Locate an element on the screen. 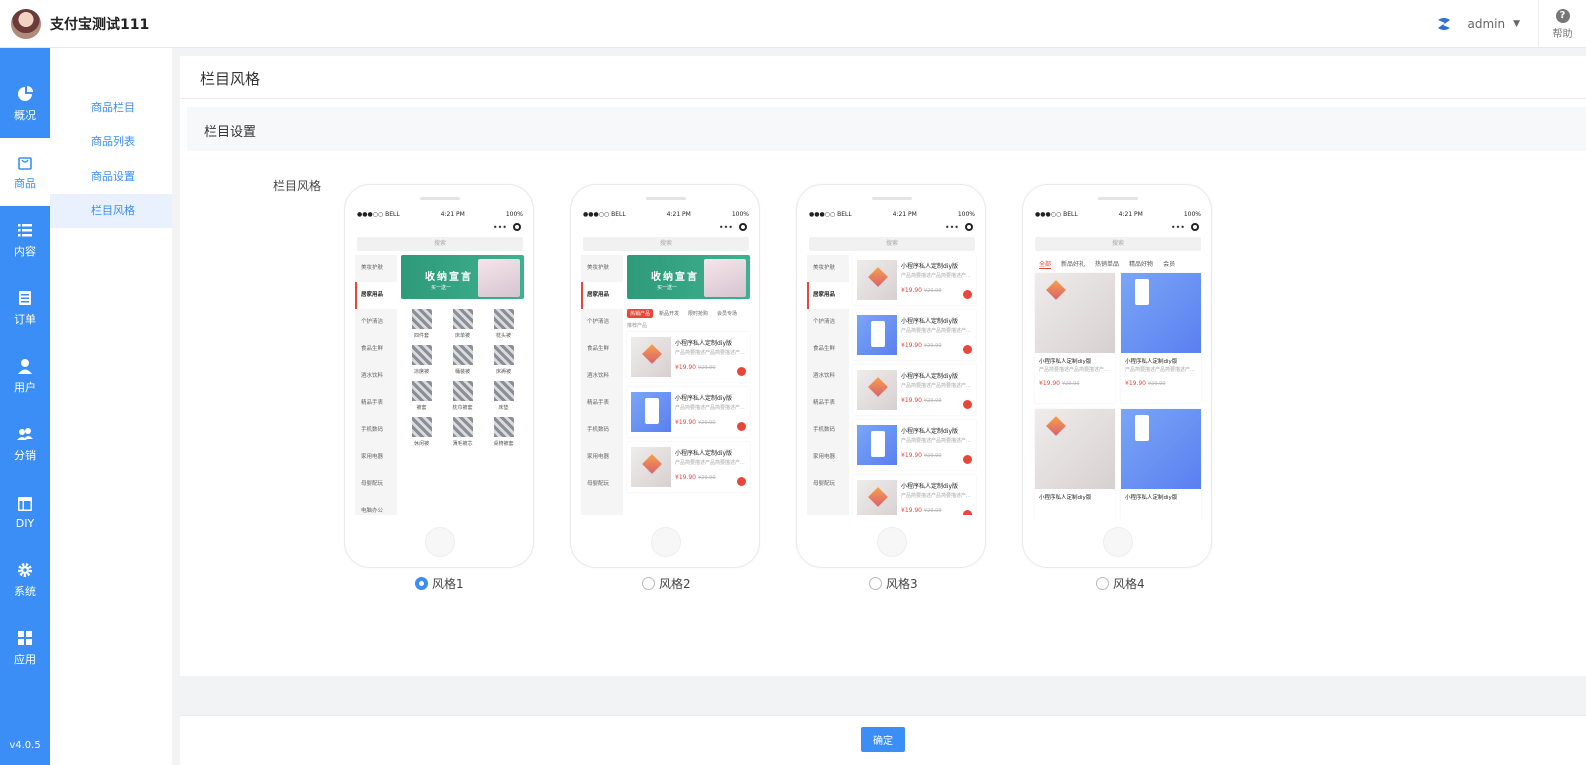 The image size is (1586, 765). banner-image is located at coordinates (725, 278).